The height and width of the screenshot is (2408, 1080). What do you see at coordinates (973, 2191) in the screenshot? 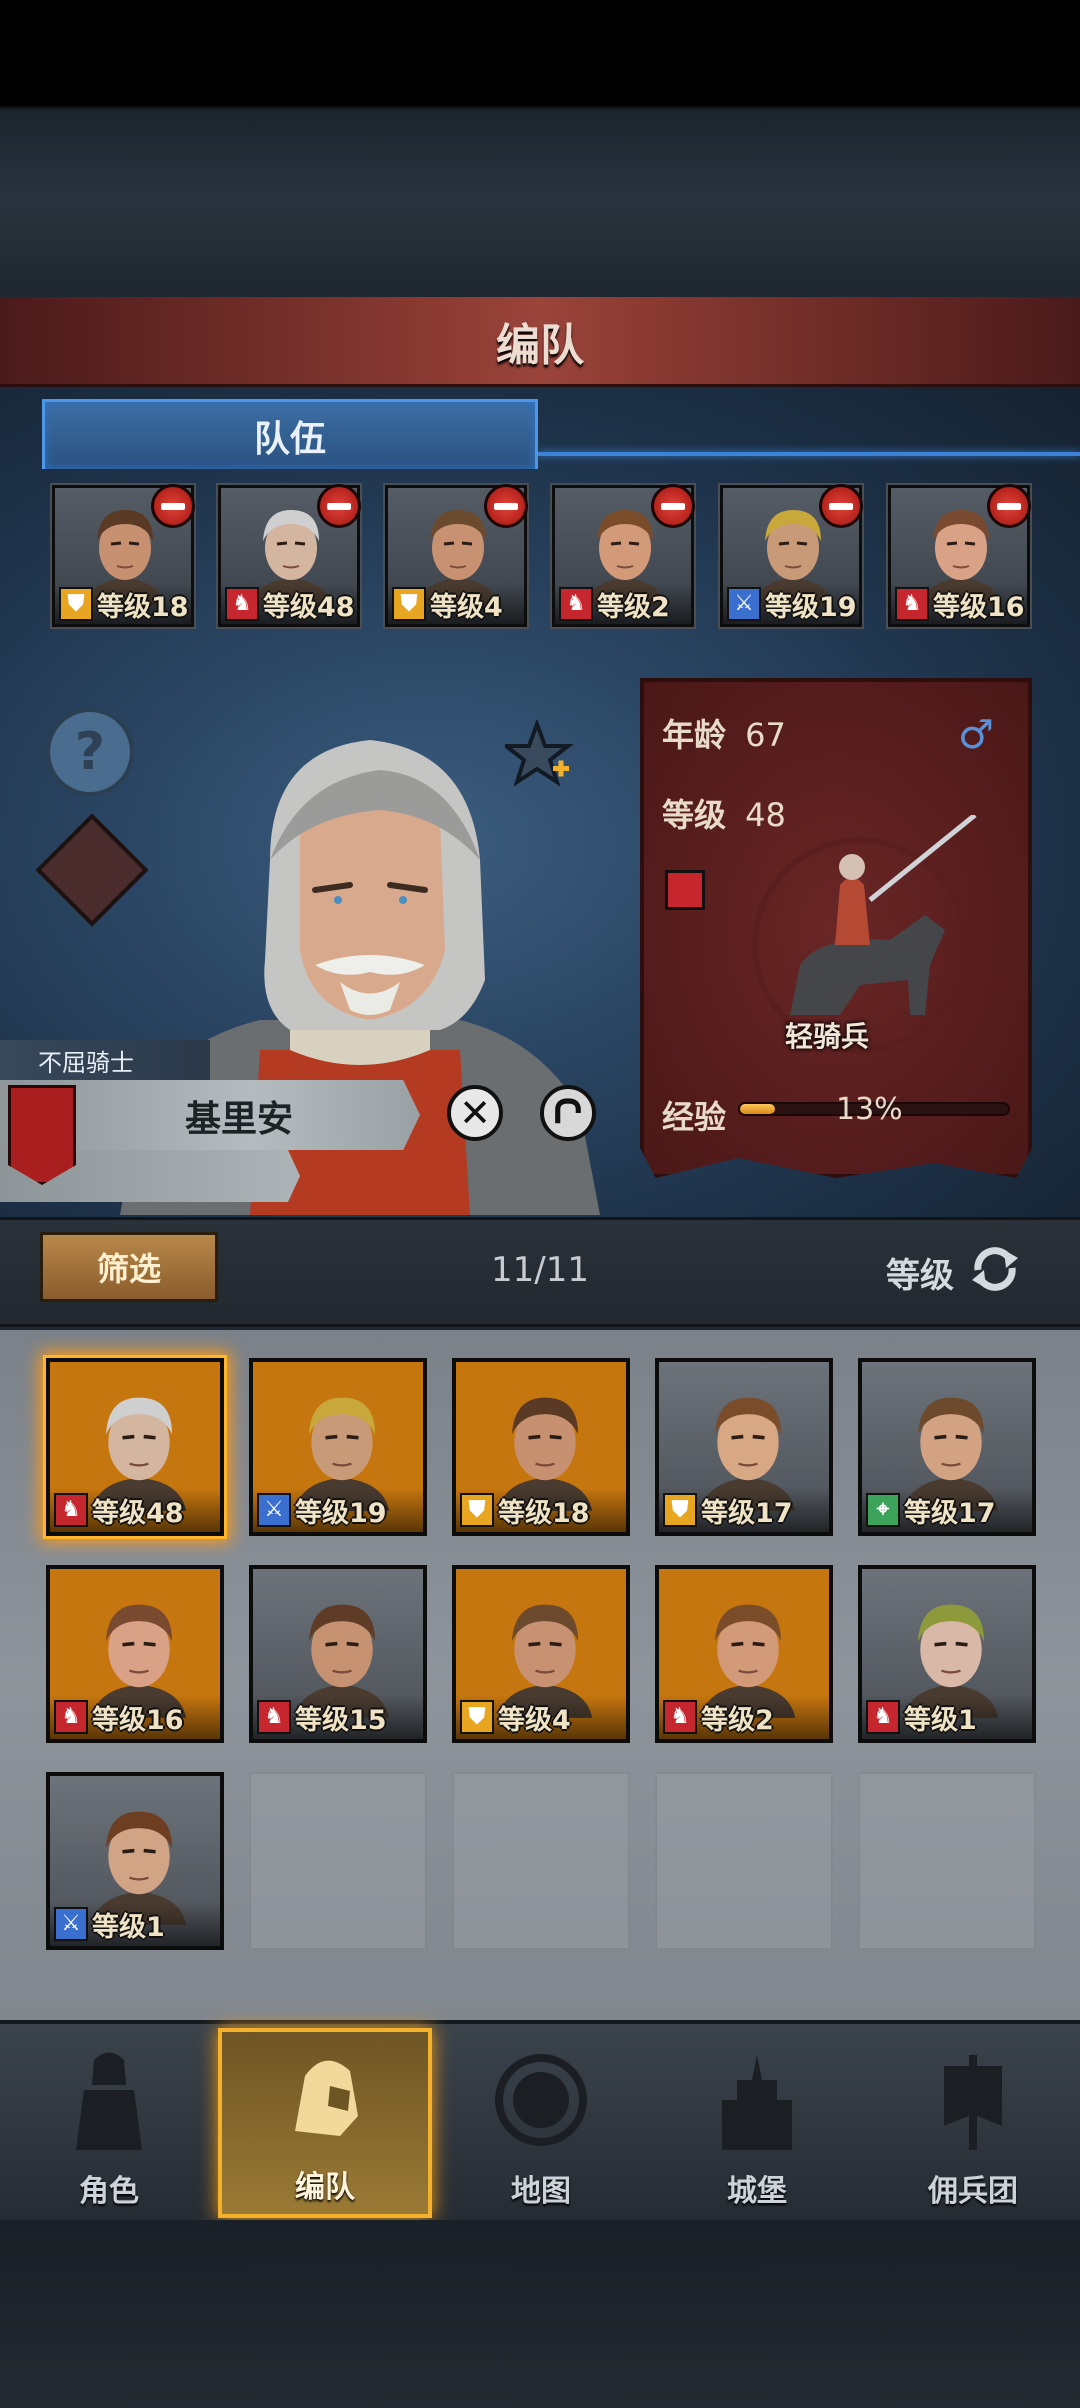
I see `nav-label: 佣兵团` at bounding box center [973, 2191].